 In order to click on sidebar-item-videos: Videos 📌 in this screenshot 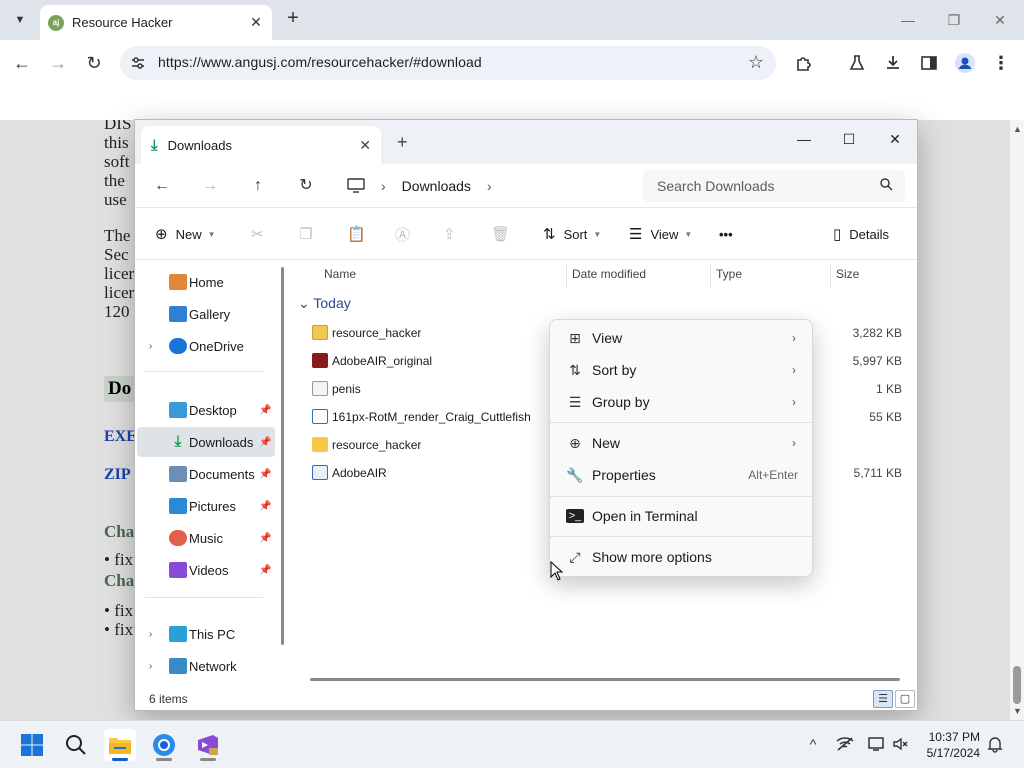, I will do `click(206, 570)`.